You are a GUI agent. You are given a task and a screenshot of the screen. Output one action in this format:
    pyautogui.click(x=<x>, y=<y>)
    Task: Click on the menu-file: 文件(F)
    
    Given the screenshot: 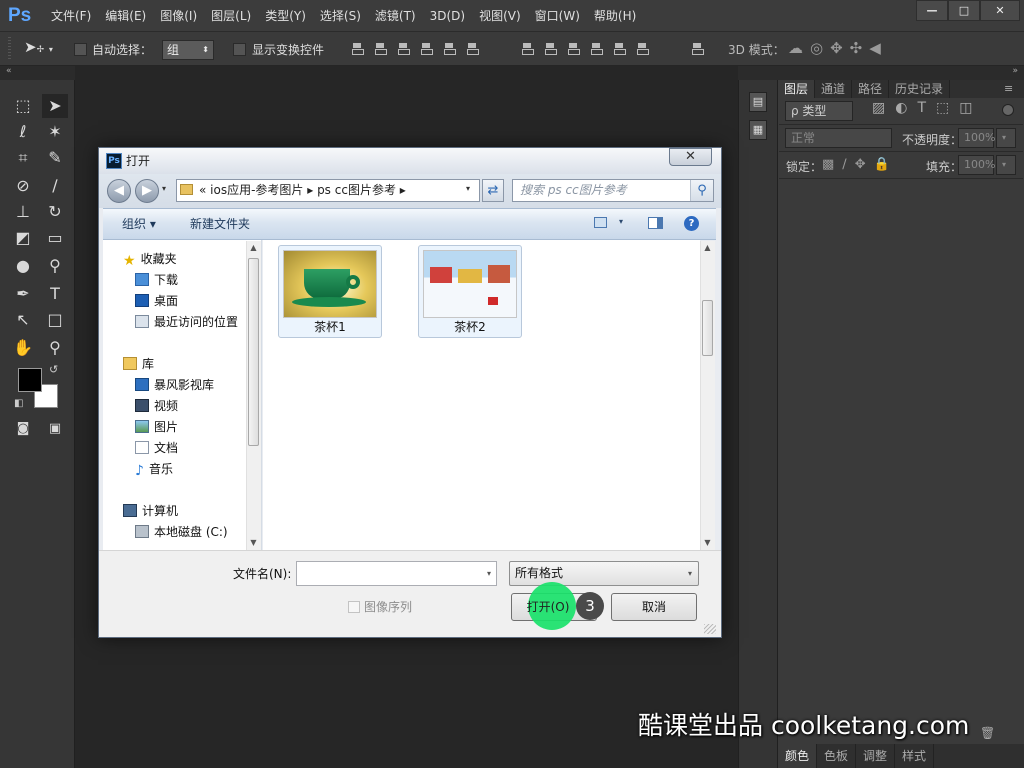 What is the action you would take?
    pyautogui.click(x=71, y=16)
    